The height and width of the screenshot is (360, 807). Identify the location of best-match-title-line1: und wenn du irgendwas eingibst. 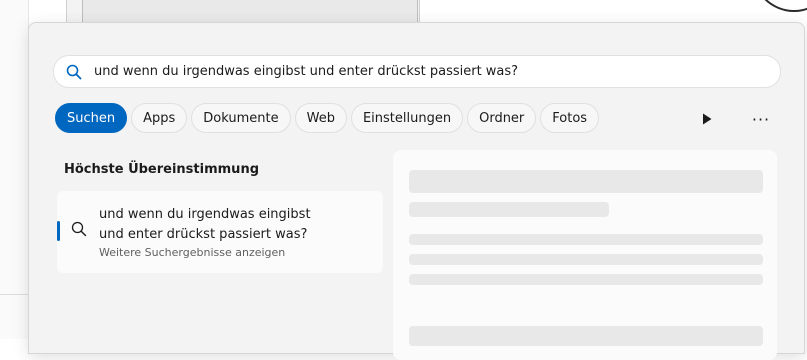
(205, 214).